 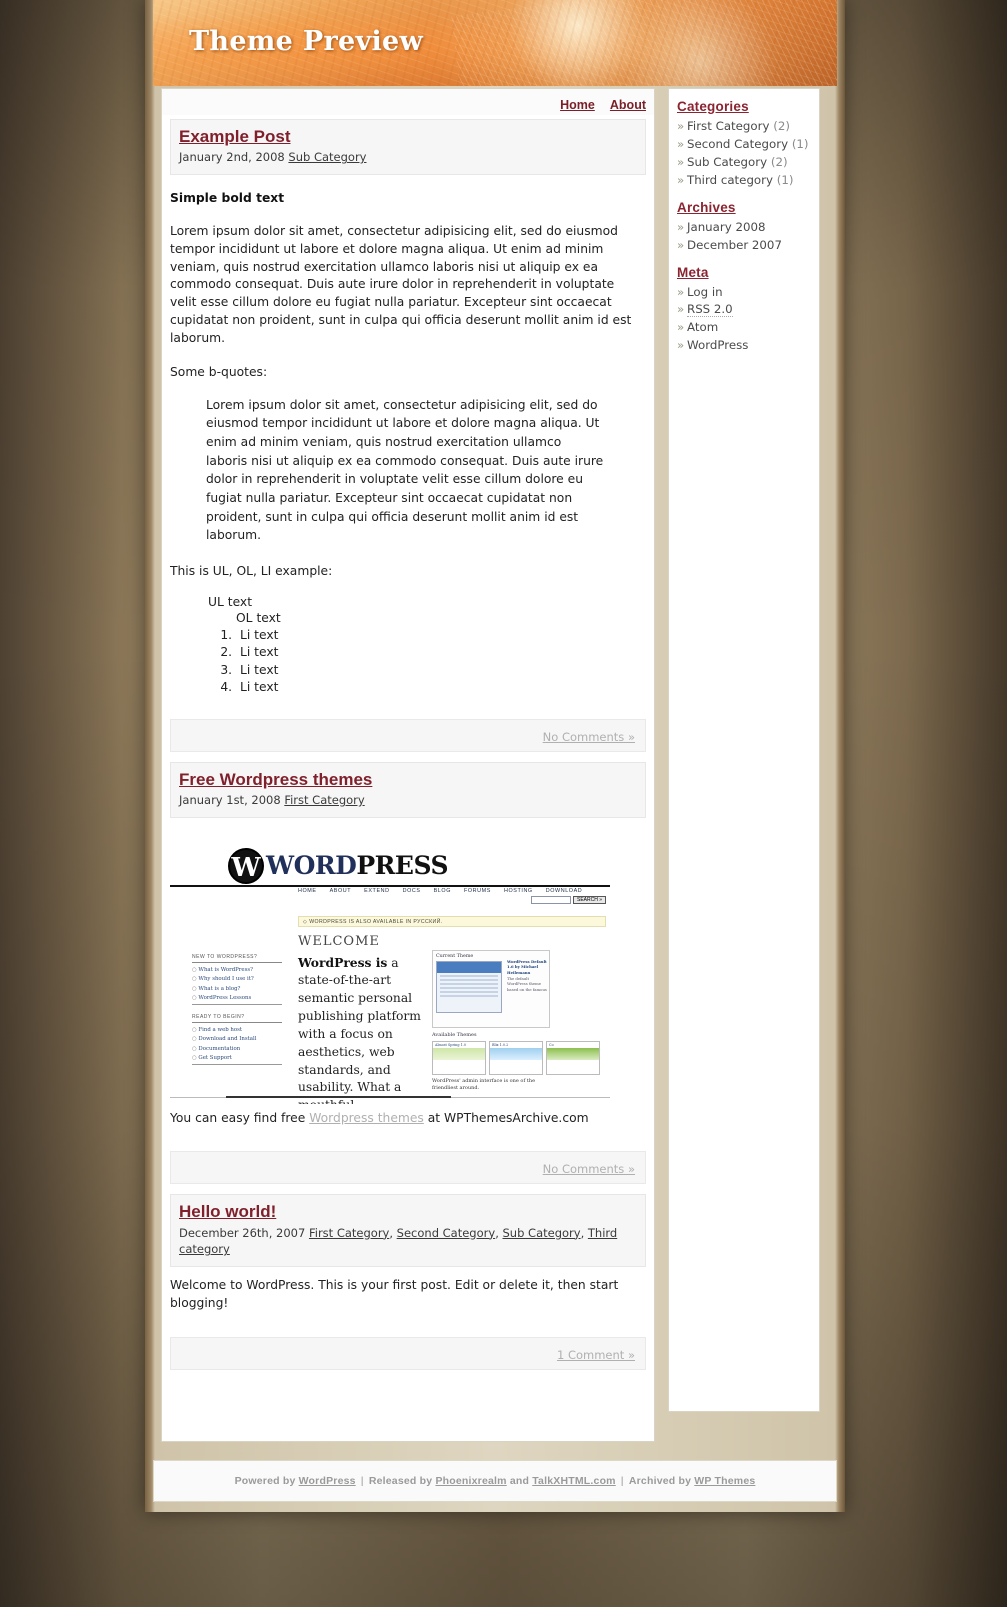 What do you see at coordinates (235, 136) in the screenshot?
I see `post-title-link: Example Post` at bounding box center [235, 136].